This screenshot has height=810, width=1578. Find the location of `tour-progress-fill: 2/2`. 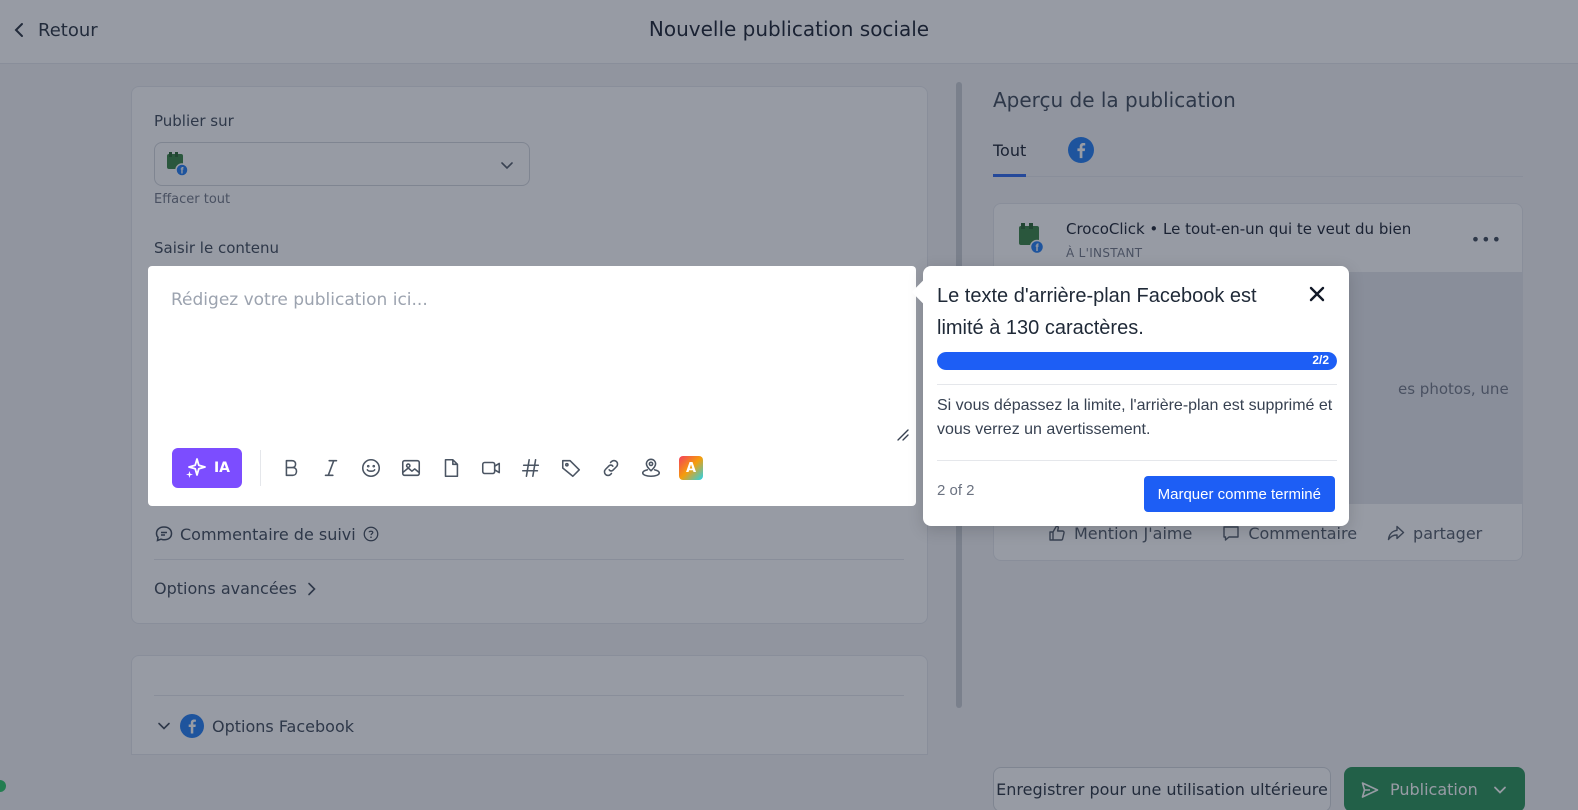

tour-progress-fill: 2/2 is located at coordinates (1137, 361).